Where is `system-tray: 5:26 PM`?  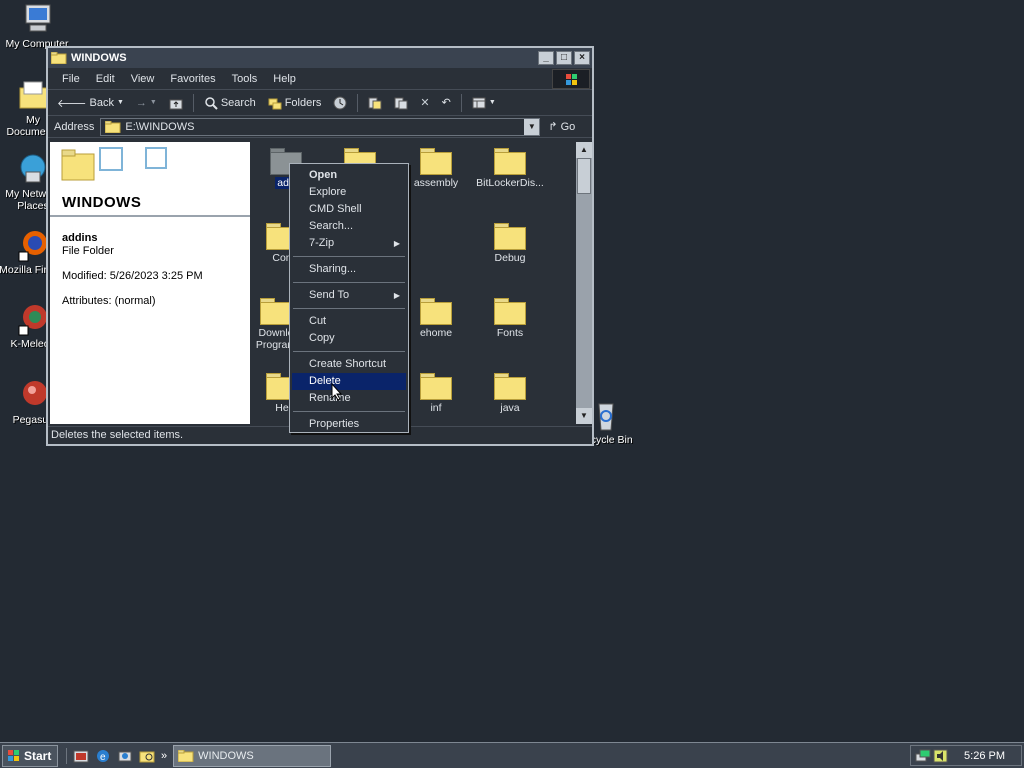 system-tray: 5:26 PM is located at coordinates (966, 755).